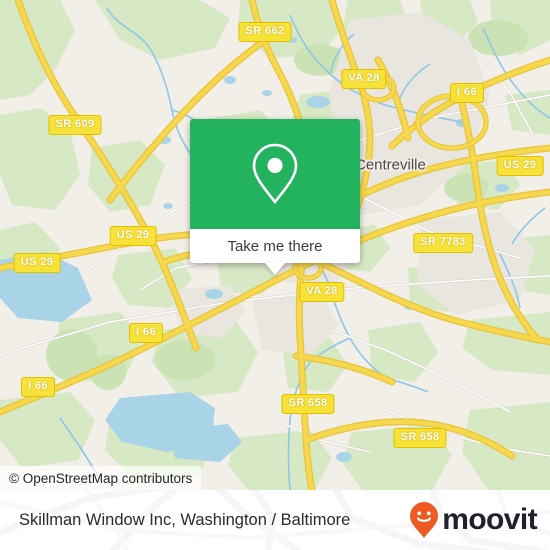 The height and width of the screenshot is (550, 550). I want to click on moovit-wordmark: moovit, so click(489, 519).